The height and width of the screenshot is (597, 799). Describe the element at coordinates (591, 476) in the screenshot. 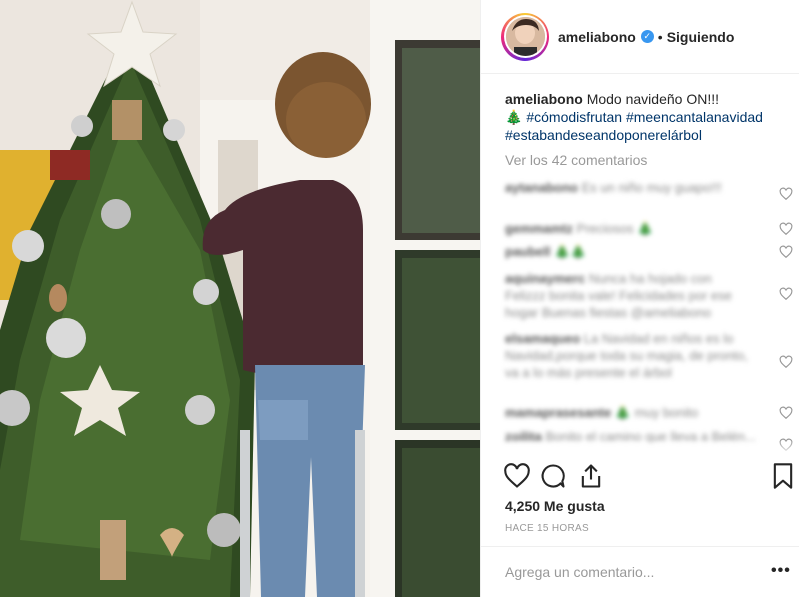

I see `share-icon` at that location.